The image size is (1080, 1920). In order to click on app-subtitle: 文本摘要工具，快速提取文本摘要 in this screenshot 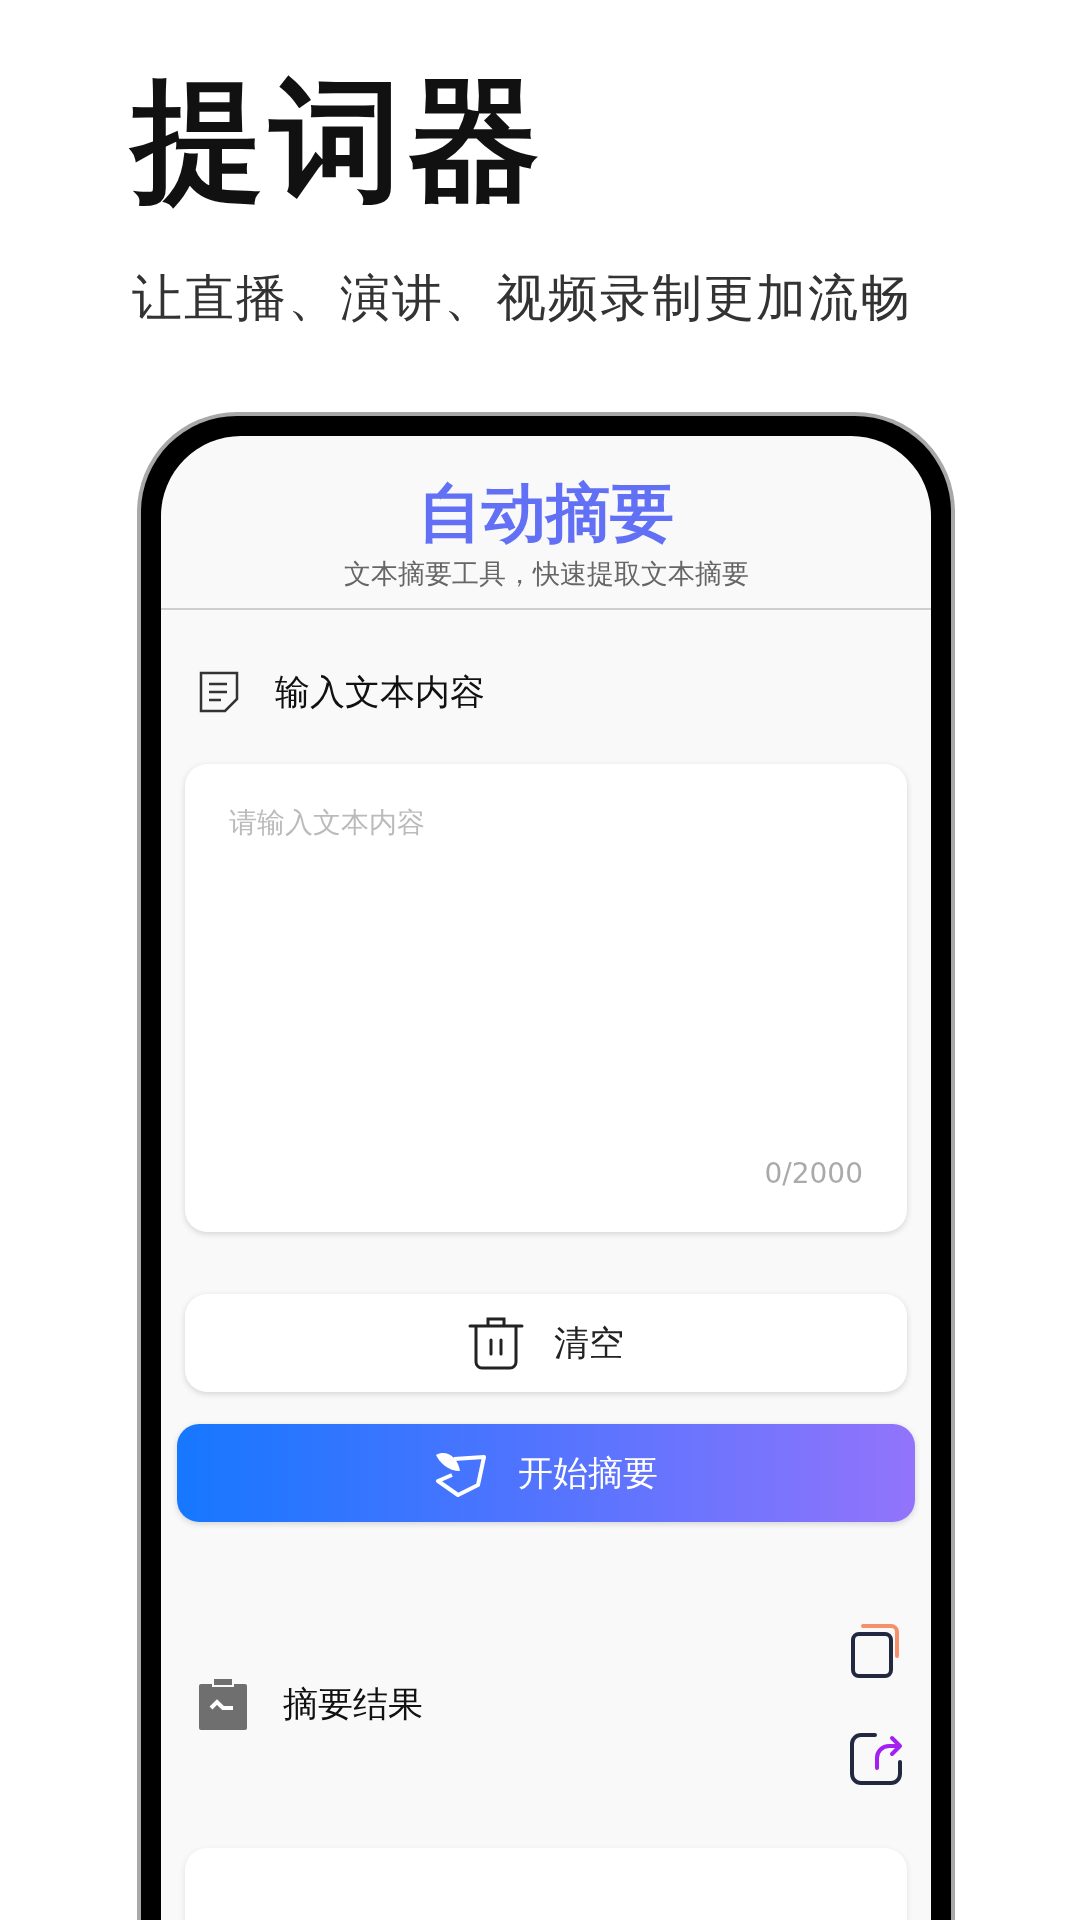, I will do `click(546, 574)`.